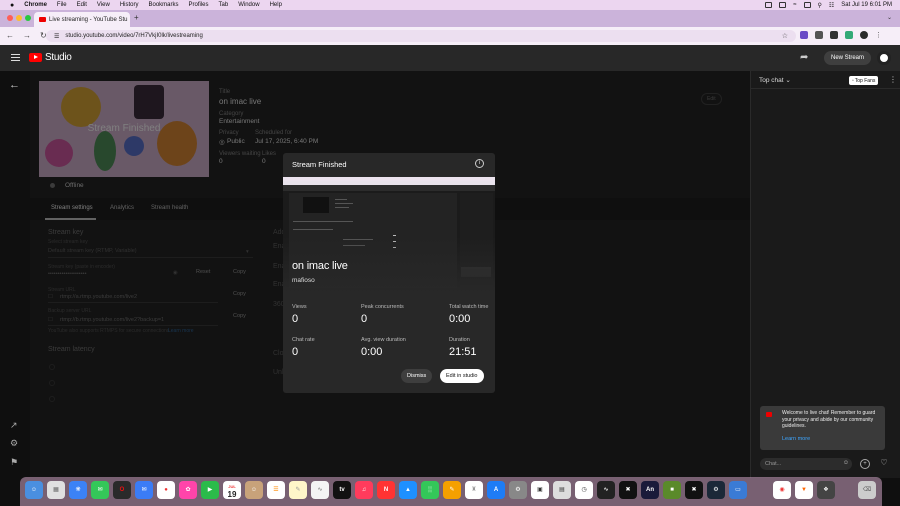 The width and height of the screenshot is (900, 506). What do you see at coordinates (584, 490) in the screenshot?
I see `clock-icon: ◷` at bounding box center [584, 490].